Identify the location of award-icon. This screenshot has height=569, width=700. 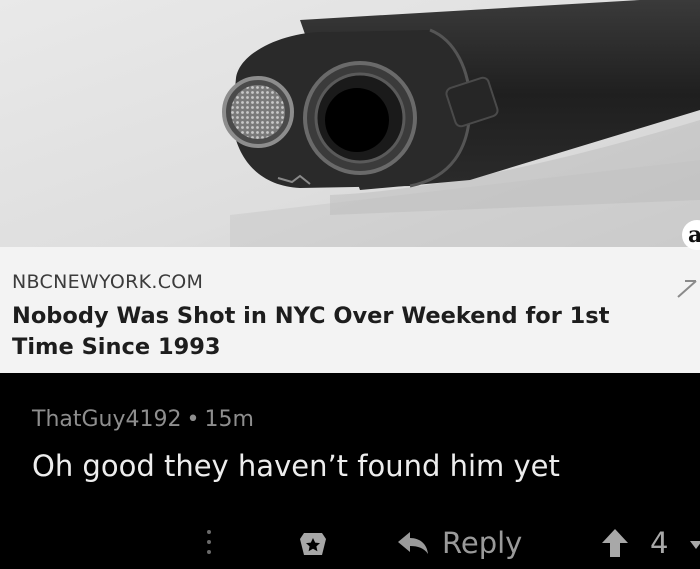
(313, 544).